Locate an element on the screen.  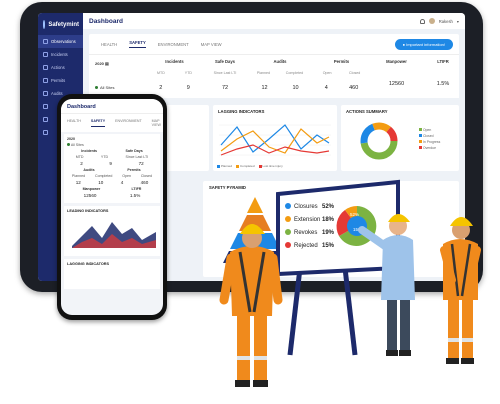
left-worker-leg-right is located at coordinates (260, 347).